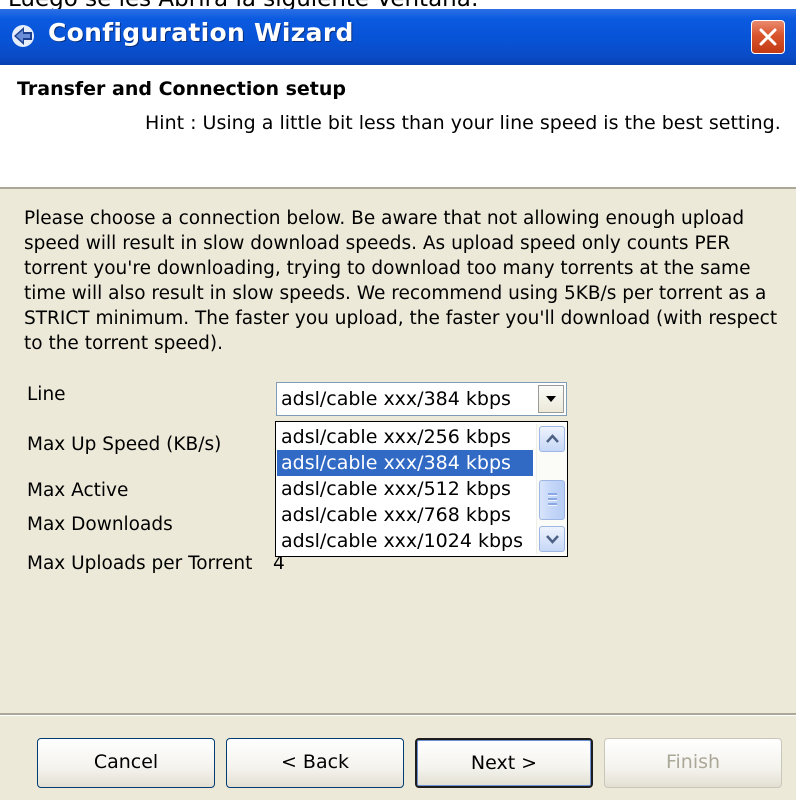 The width and height of the screenshot is (796, 800). I want to click on scroll-up-button, so click(552, 439).